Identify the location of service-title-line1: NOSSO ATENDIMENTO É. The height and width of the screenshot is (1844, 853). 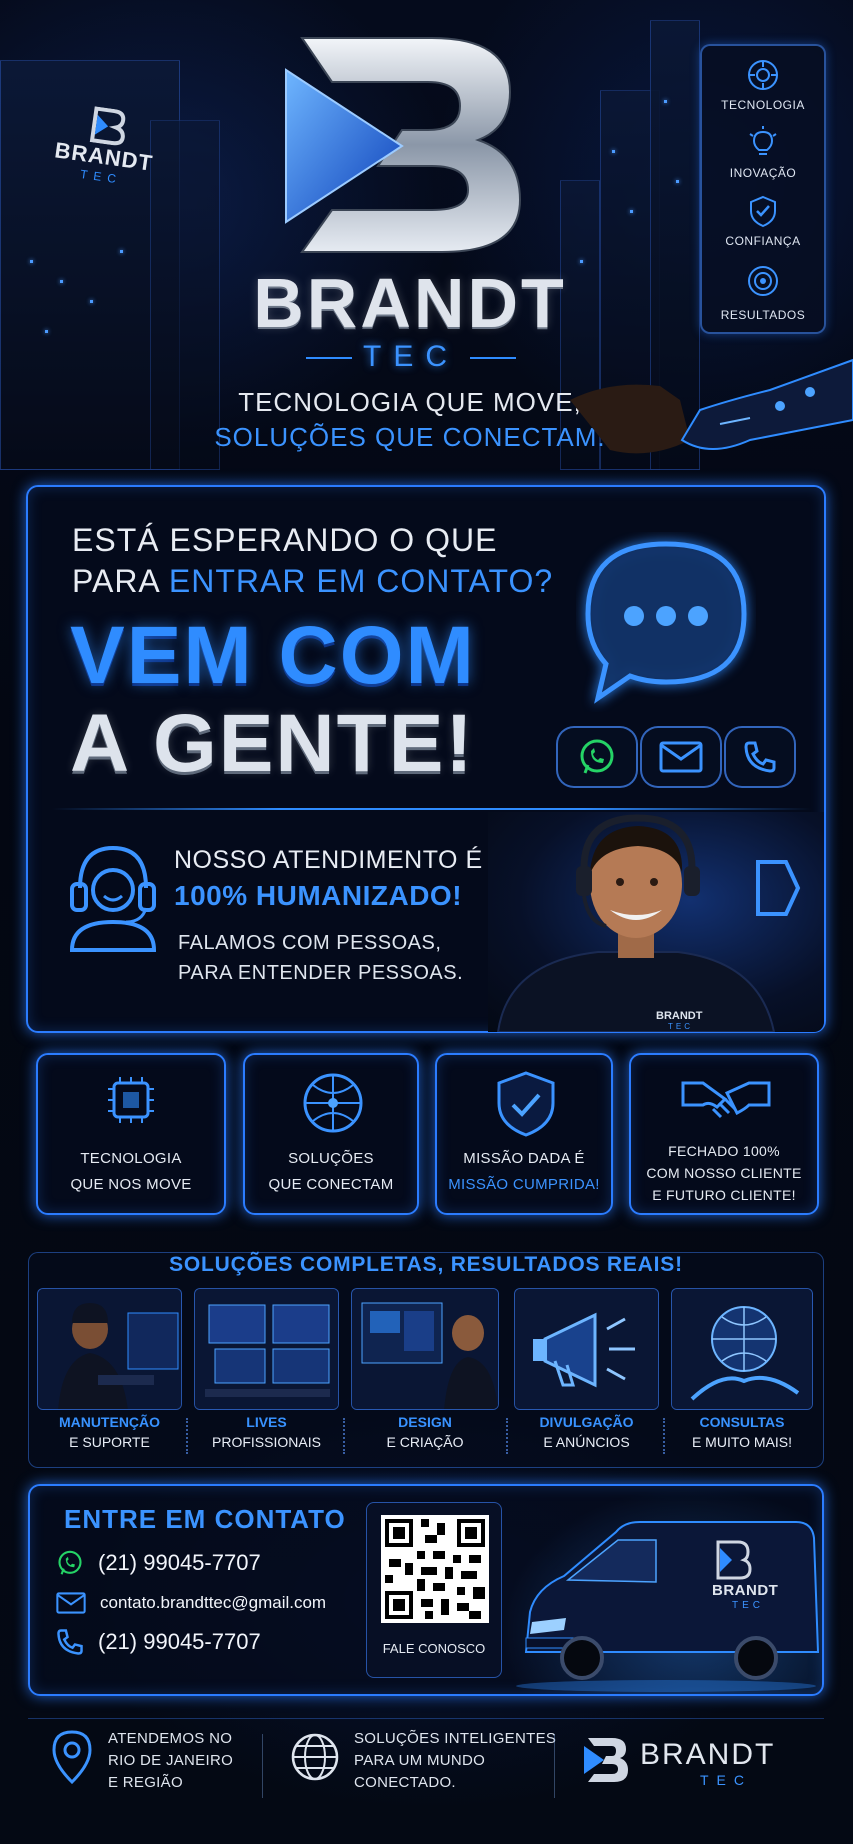
(328, 860).